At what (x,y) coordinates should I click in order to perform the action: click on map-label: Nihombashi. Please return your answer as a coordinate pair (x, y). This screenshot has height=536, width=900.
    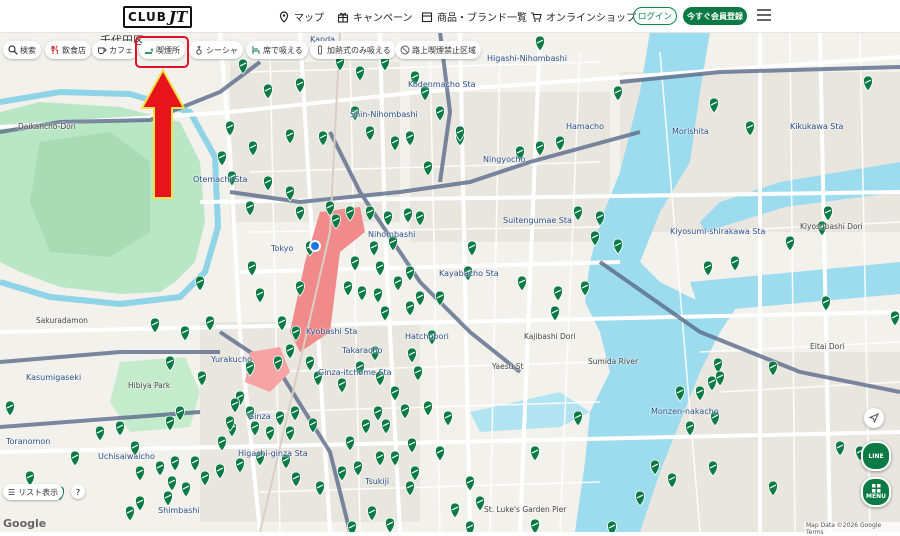
    Looking at the image, I should click on (392, 234).